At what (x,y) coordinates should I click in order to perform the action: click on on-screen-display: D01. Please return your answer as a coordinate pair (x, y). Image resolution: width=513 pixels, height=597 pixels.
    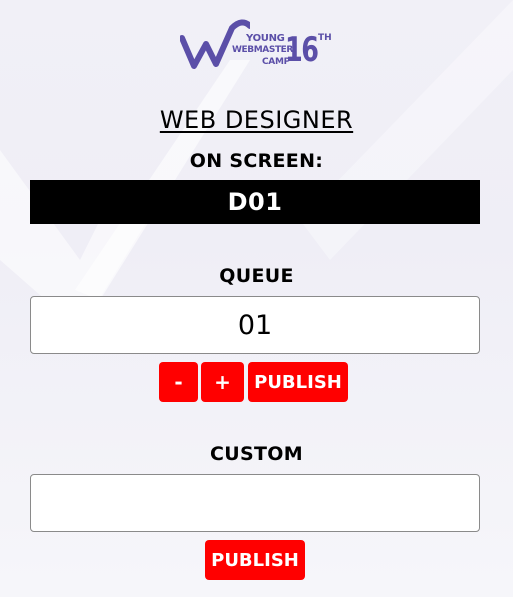
    Looking at the image, I should click on (255, 202).